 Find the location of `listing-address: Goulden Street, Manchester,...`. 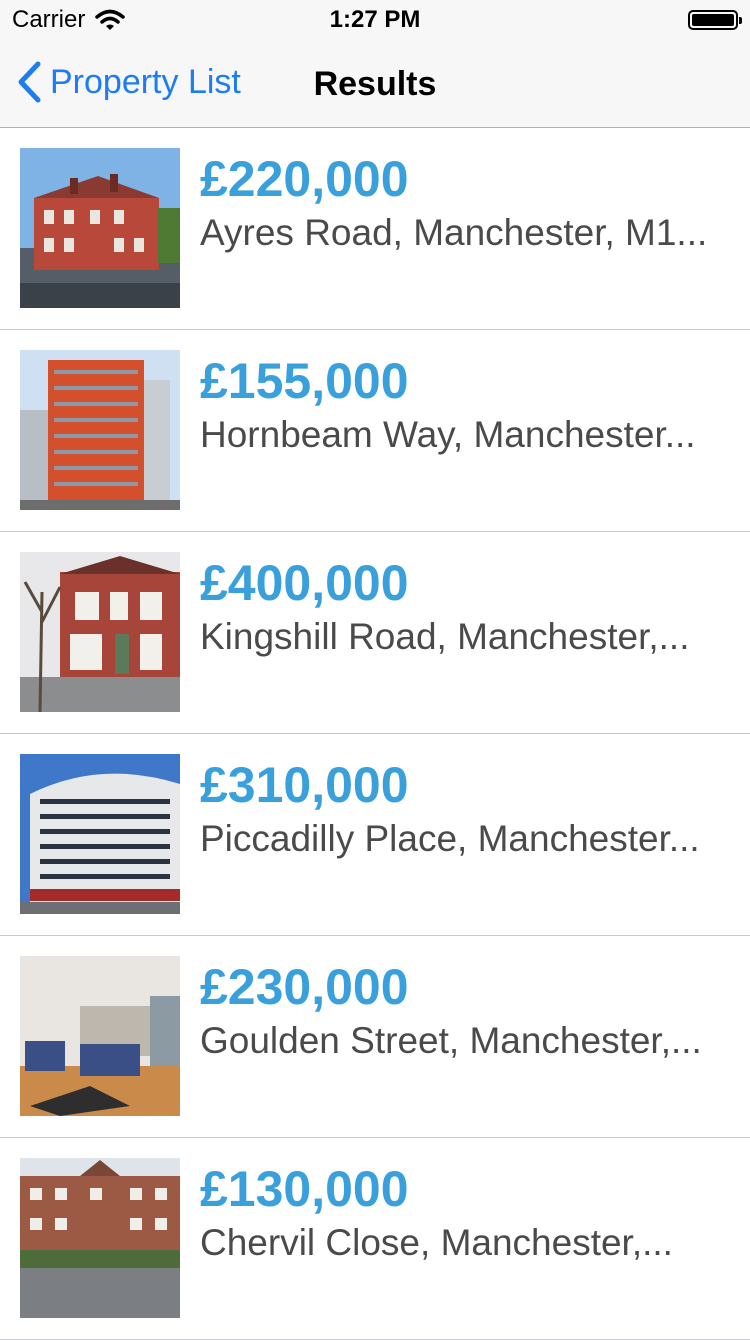

listing-address: Goulden Street, Manchester,... is located at coordinates (451, 1040).